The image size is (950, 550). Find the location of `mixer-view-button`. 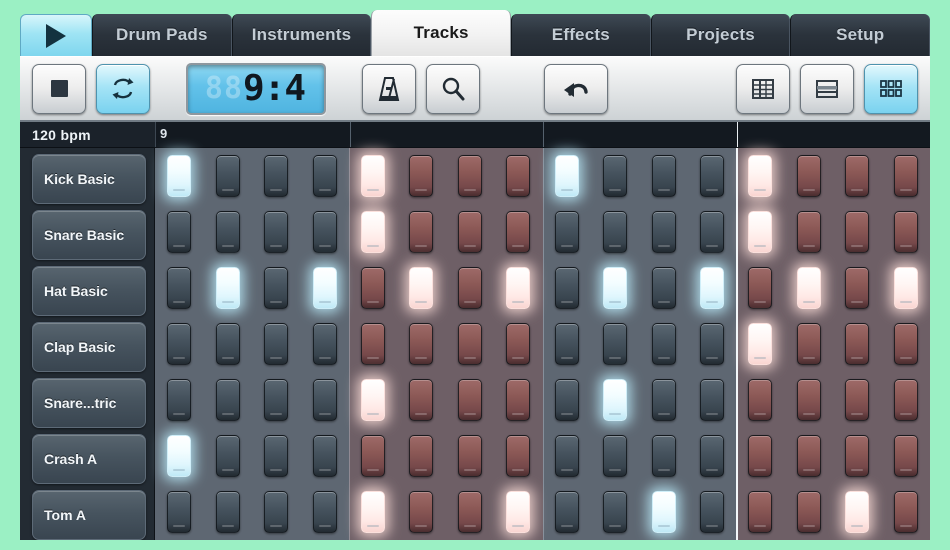

mixer-view-button is located at coordinates (827, 88).